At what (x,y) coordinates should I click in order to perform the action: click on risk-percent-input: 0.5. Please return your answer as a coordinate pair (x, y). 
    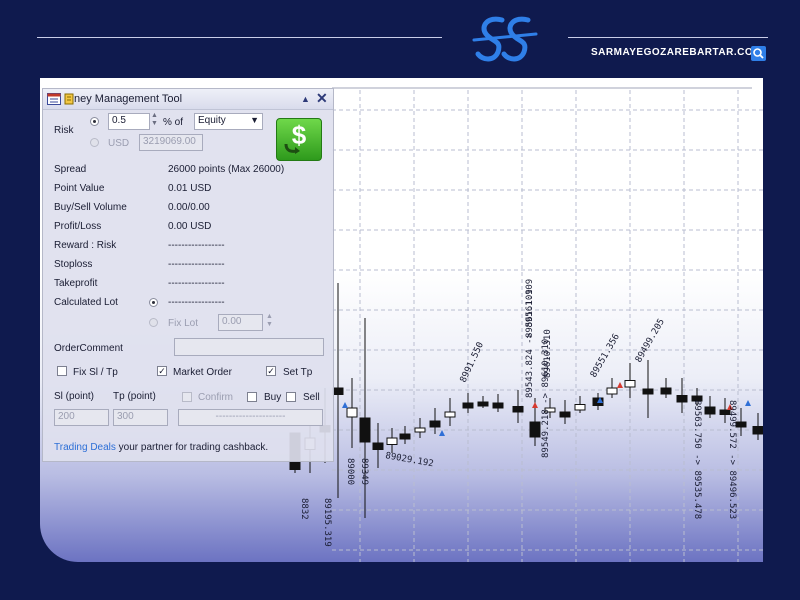
    Looking at the image, I should click on (129, 121).